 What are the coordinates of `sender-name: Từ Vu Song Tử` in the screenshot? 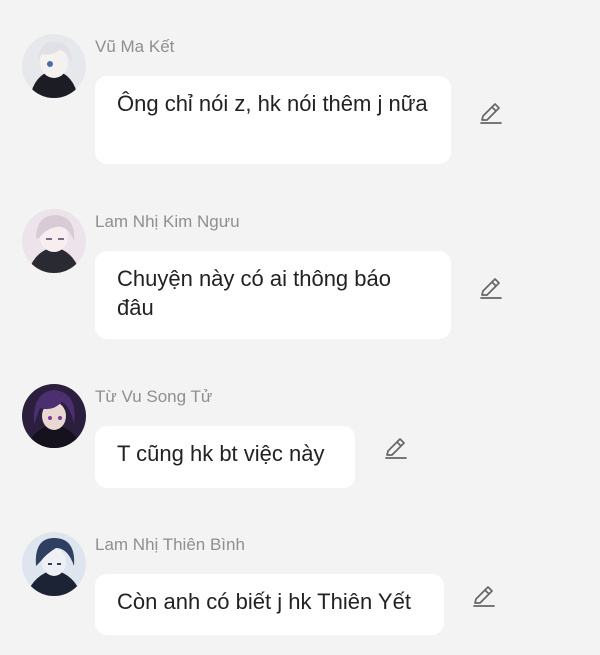 It's located at (154, 396).